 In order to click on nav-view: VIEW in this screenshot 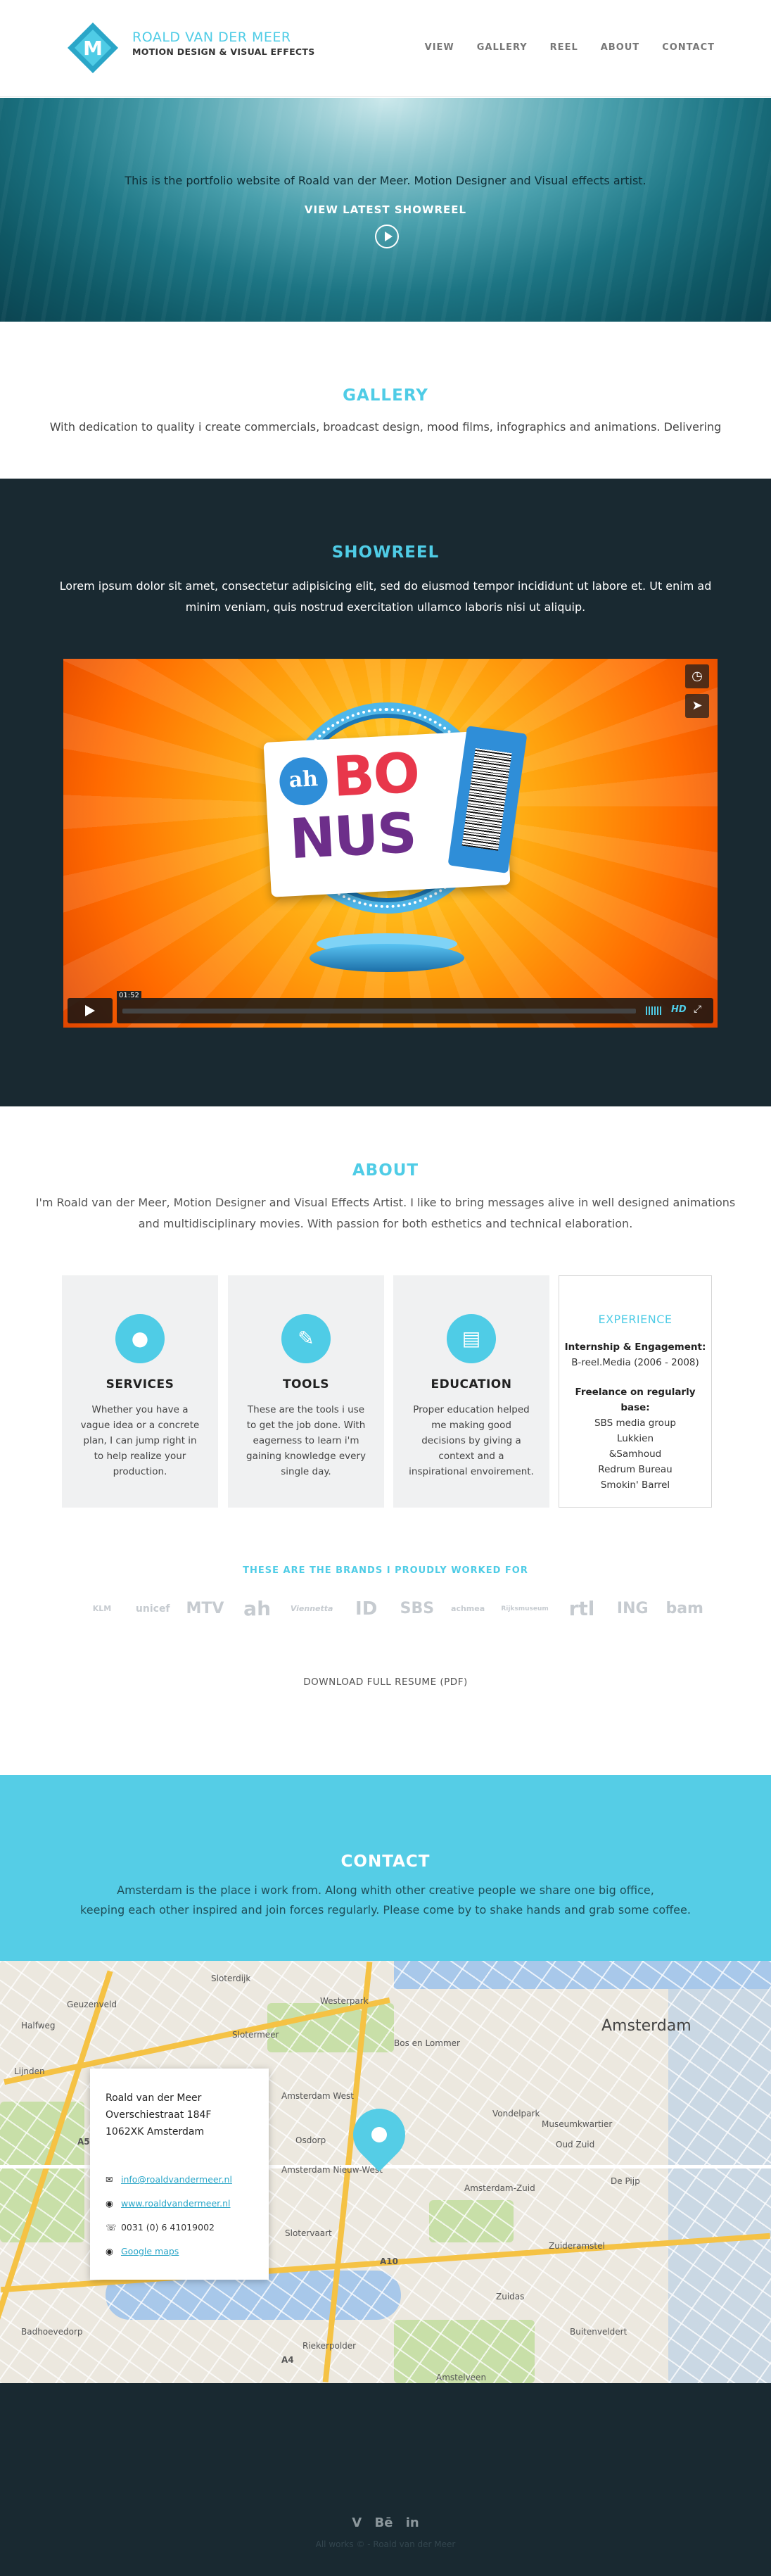, I will do `click(440, 47)`.